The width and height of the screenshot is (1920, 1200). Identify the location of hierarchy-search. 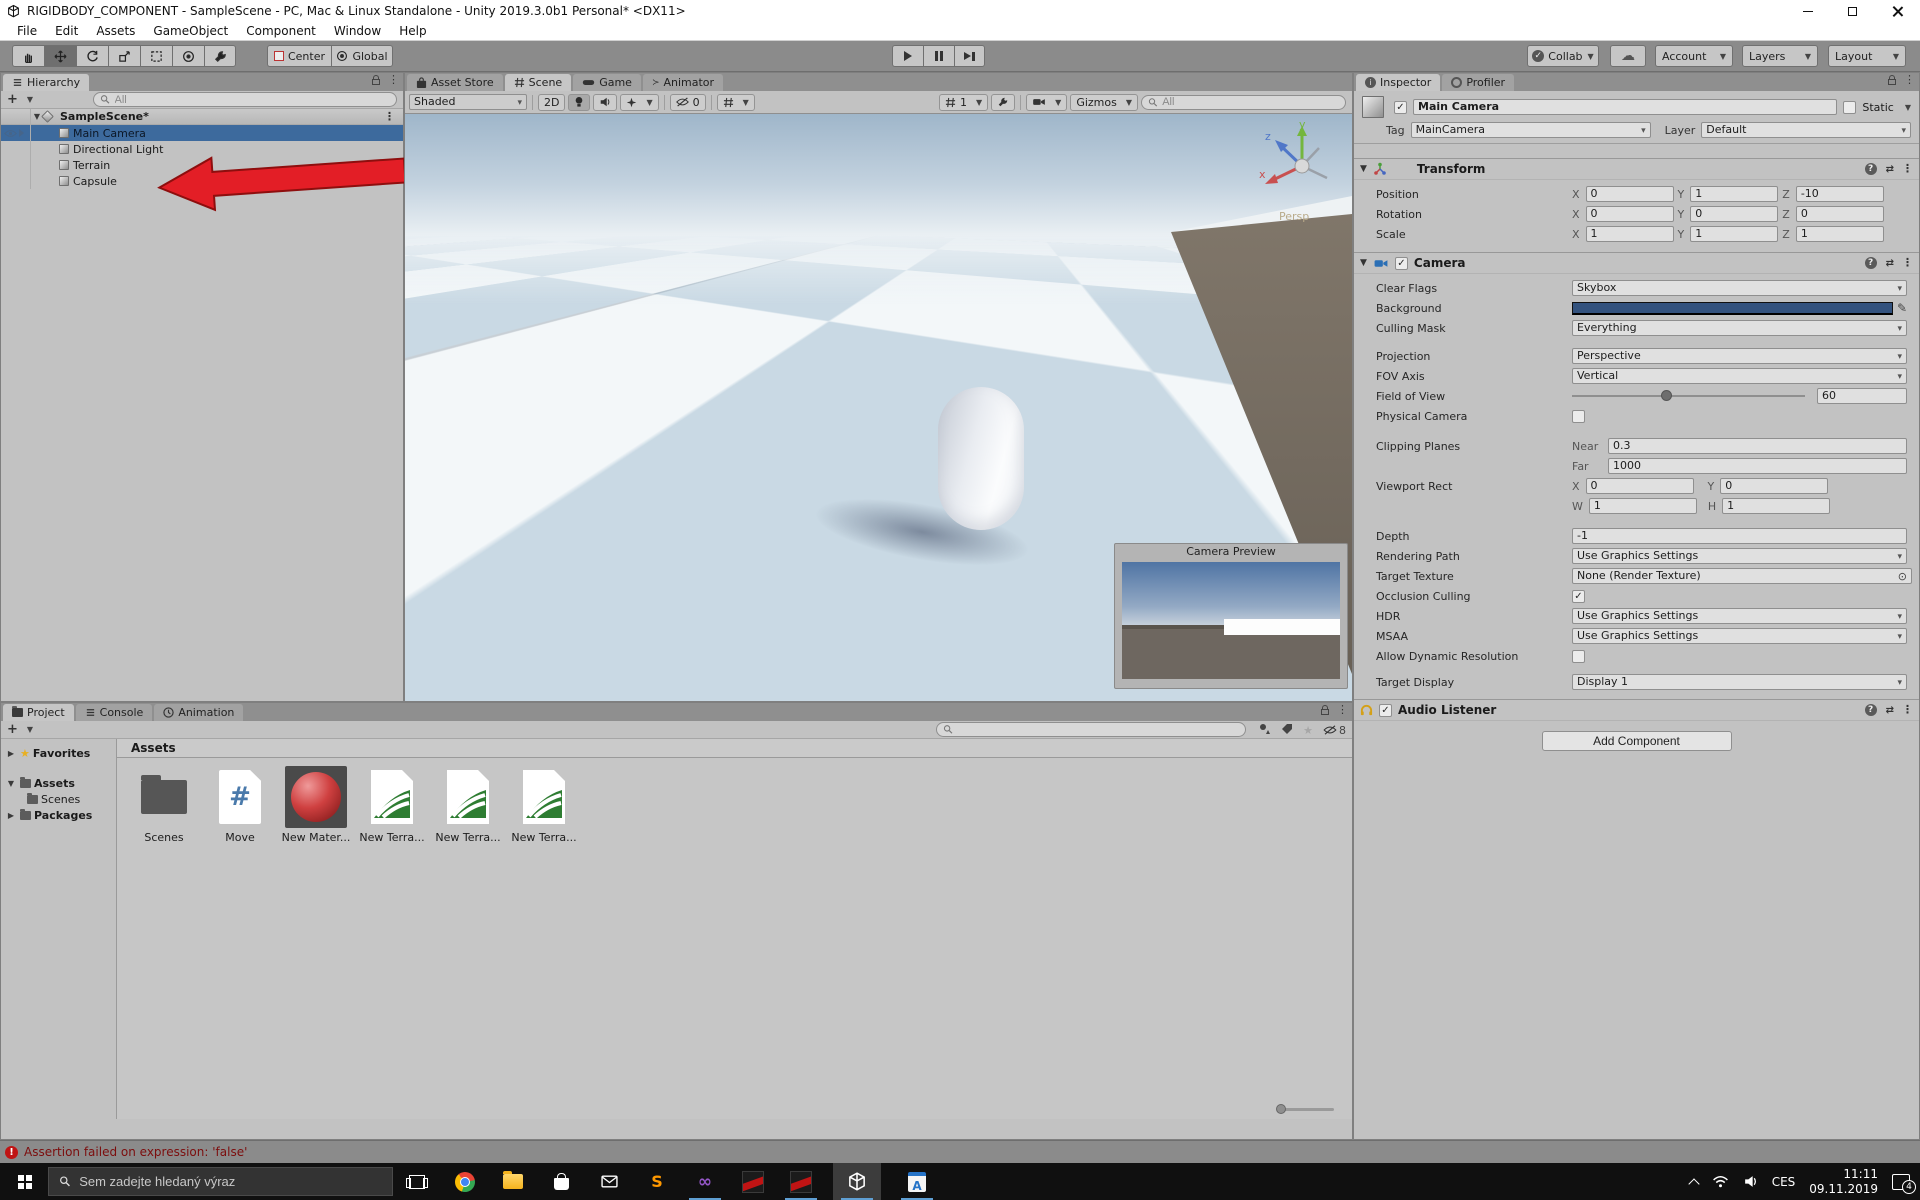
(245, 99).